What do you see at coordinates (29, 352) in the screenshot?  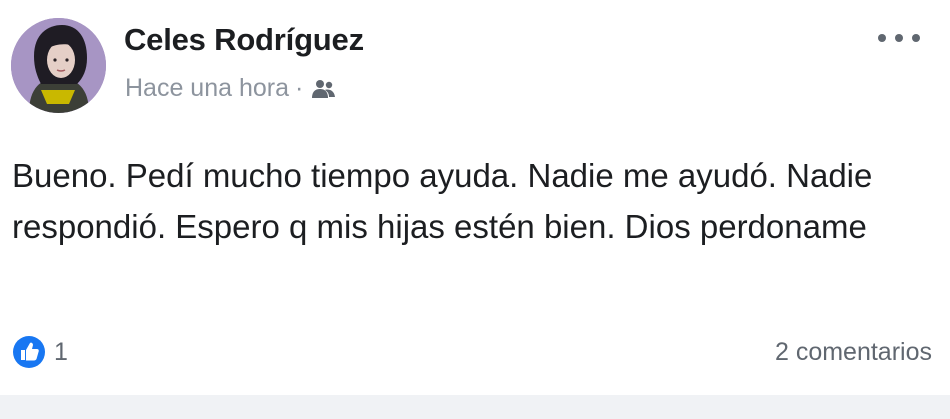 I see `like-icon` at bounding box center [29, 352].